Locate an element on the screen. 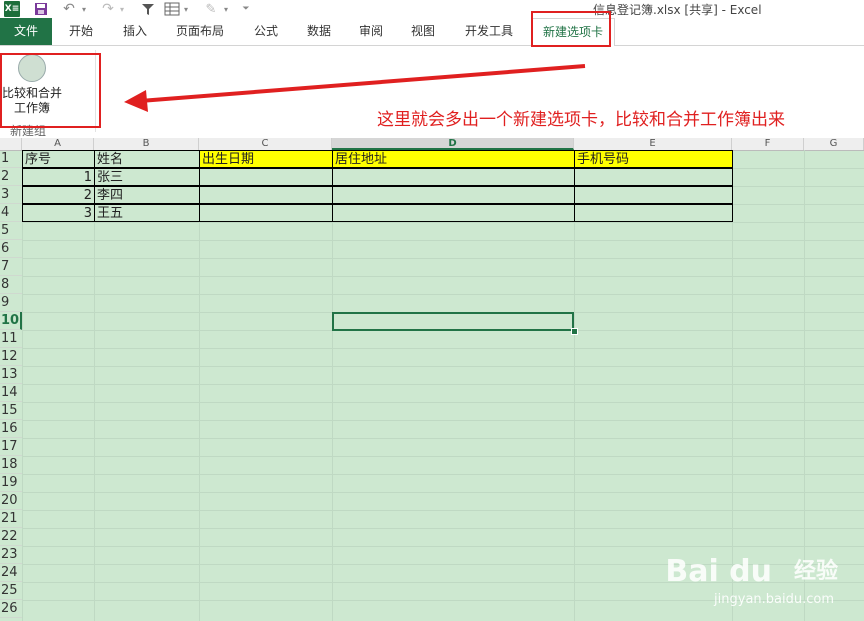 Image resolution: width=864 pixels, height=621 pixels. row-header: 8 is located at coordinates (11, 285).